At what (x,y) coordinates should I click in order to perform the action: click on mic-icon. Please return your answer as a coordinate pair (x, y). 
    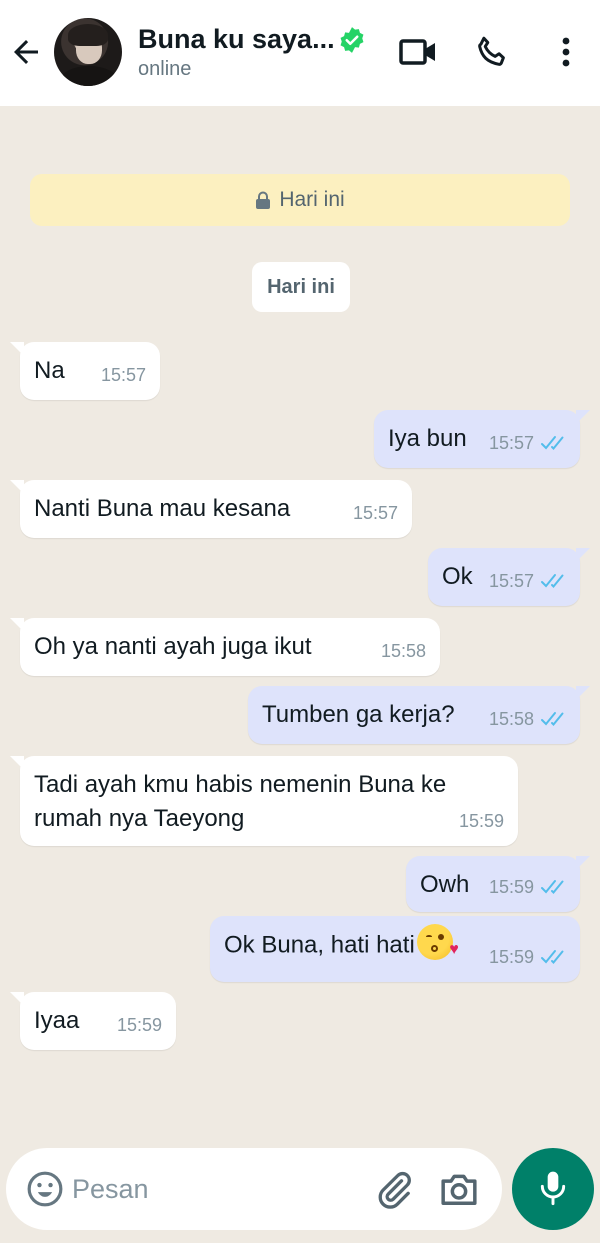
    Looking at the image, I should click on (553, 1188).